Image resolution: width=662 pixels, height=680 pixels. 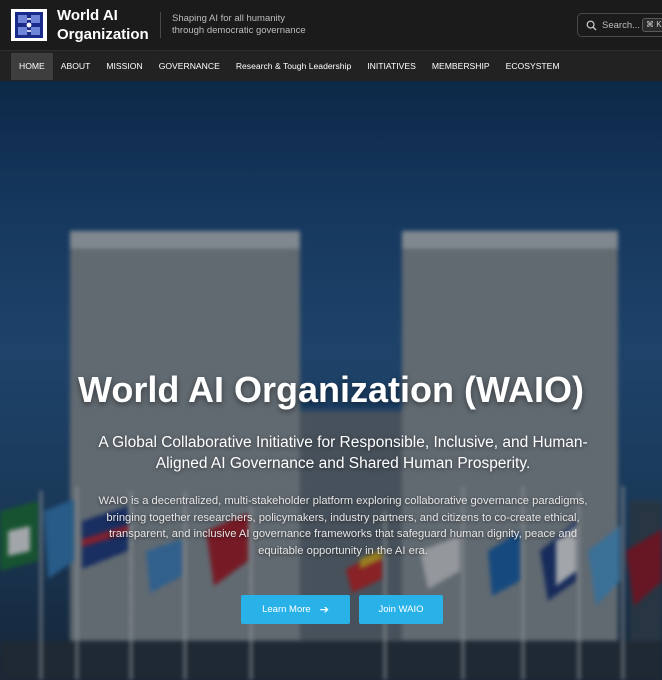 What do you see at coordinates (286, 609) in the screenshot?
I see `learn-more-label: Learn More` at bounding box center [286, 609].